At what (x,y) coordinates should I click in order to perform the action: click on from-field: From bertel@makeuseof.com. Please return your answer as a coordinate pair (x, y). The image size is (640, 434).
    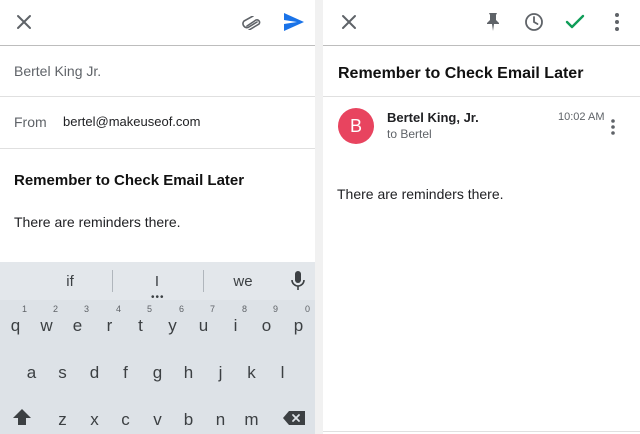
    Looking at the image, I should click on (157, 123).